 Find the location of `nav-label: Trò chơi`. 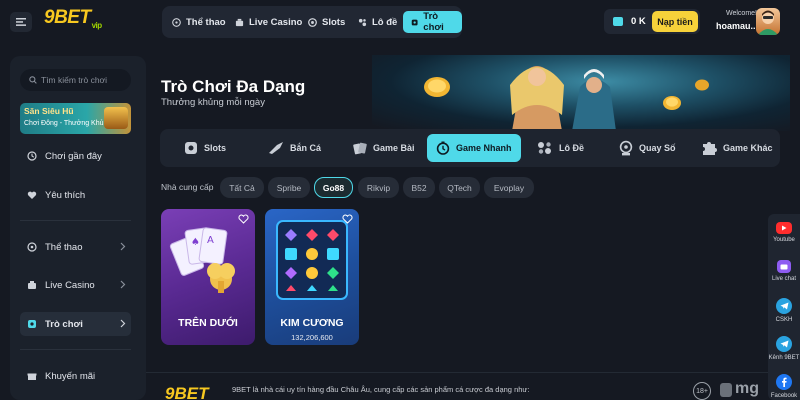

nav-label: Trò chơi is located at coordinates (433, 22).